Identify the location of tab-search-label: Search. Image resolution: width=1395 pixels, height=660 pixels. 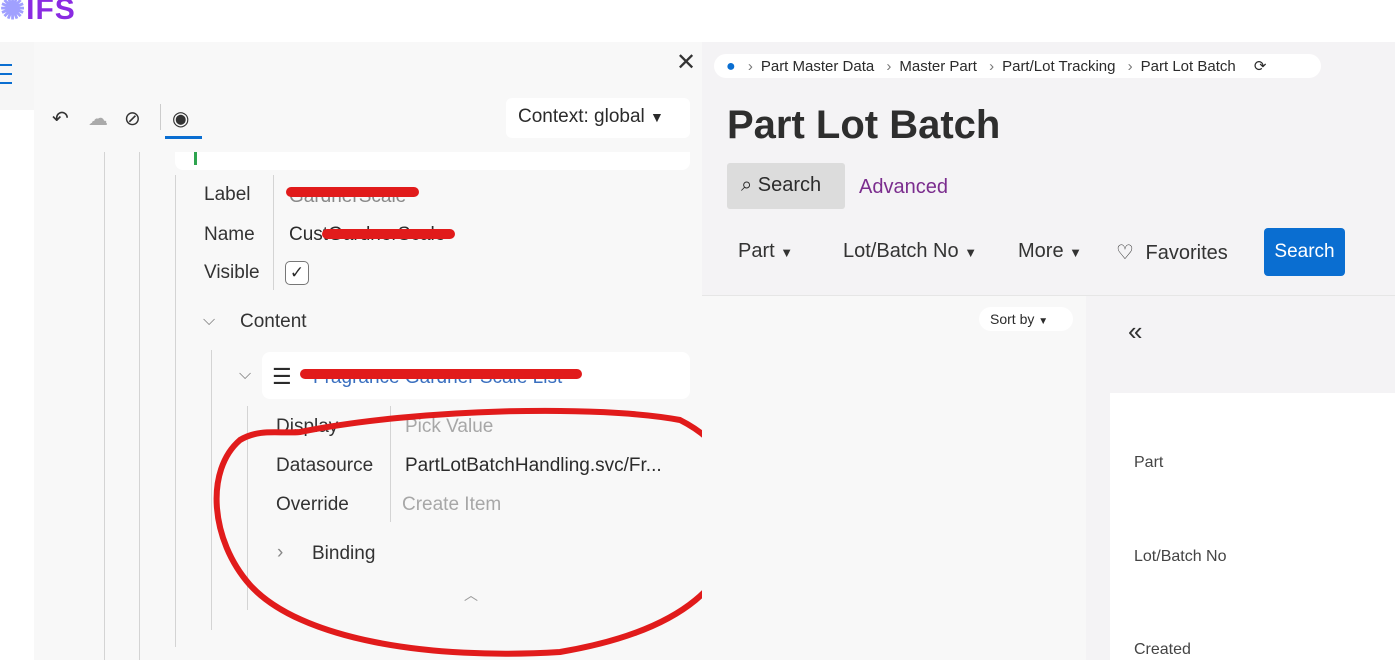
(789, 185).